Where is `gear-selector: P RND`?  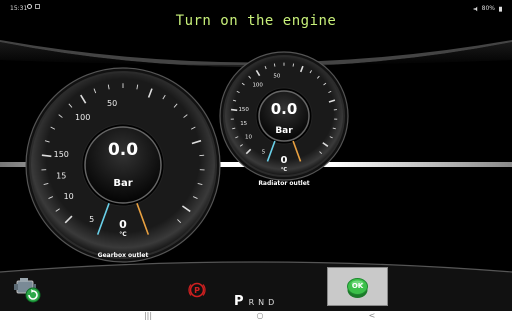 gear-selector: P RND is located at coordinates (256, 299).